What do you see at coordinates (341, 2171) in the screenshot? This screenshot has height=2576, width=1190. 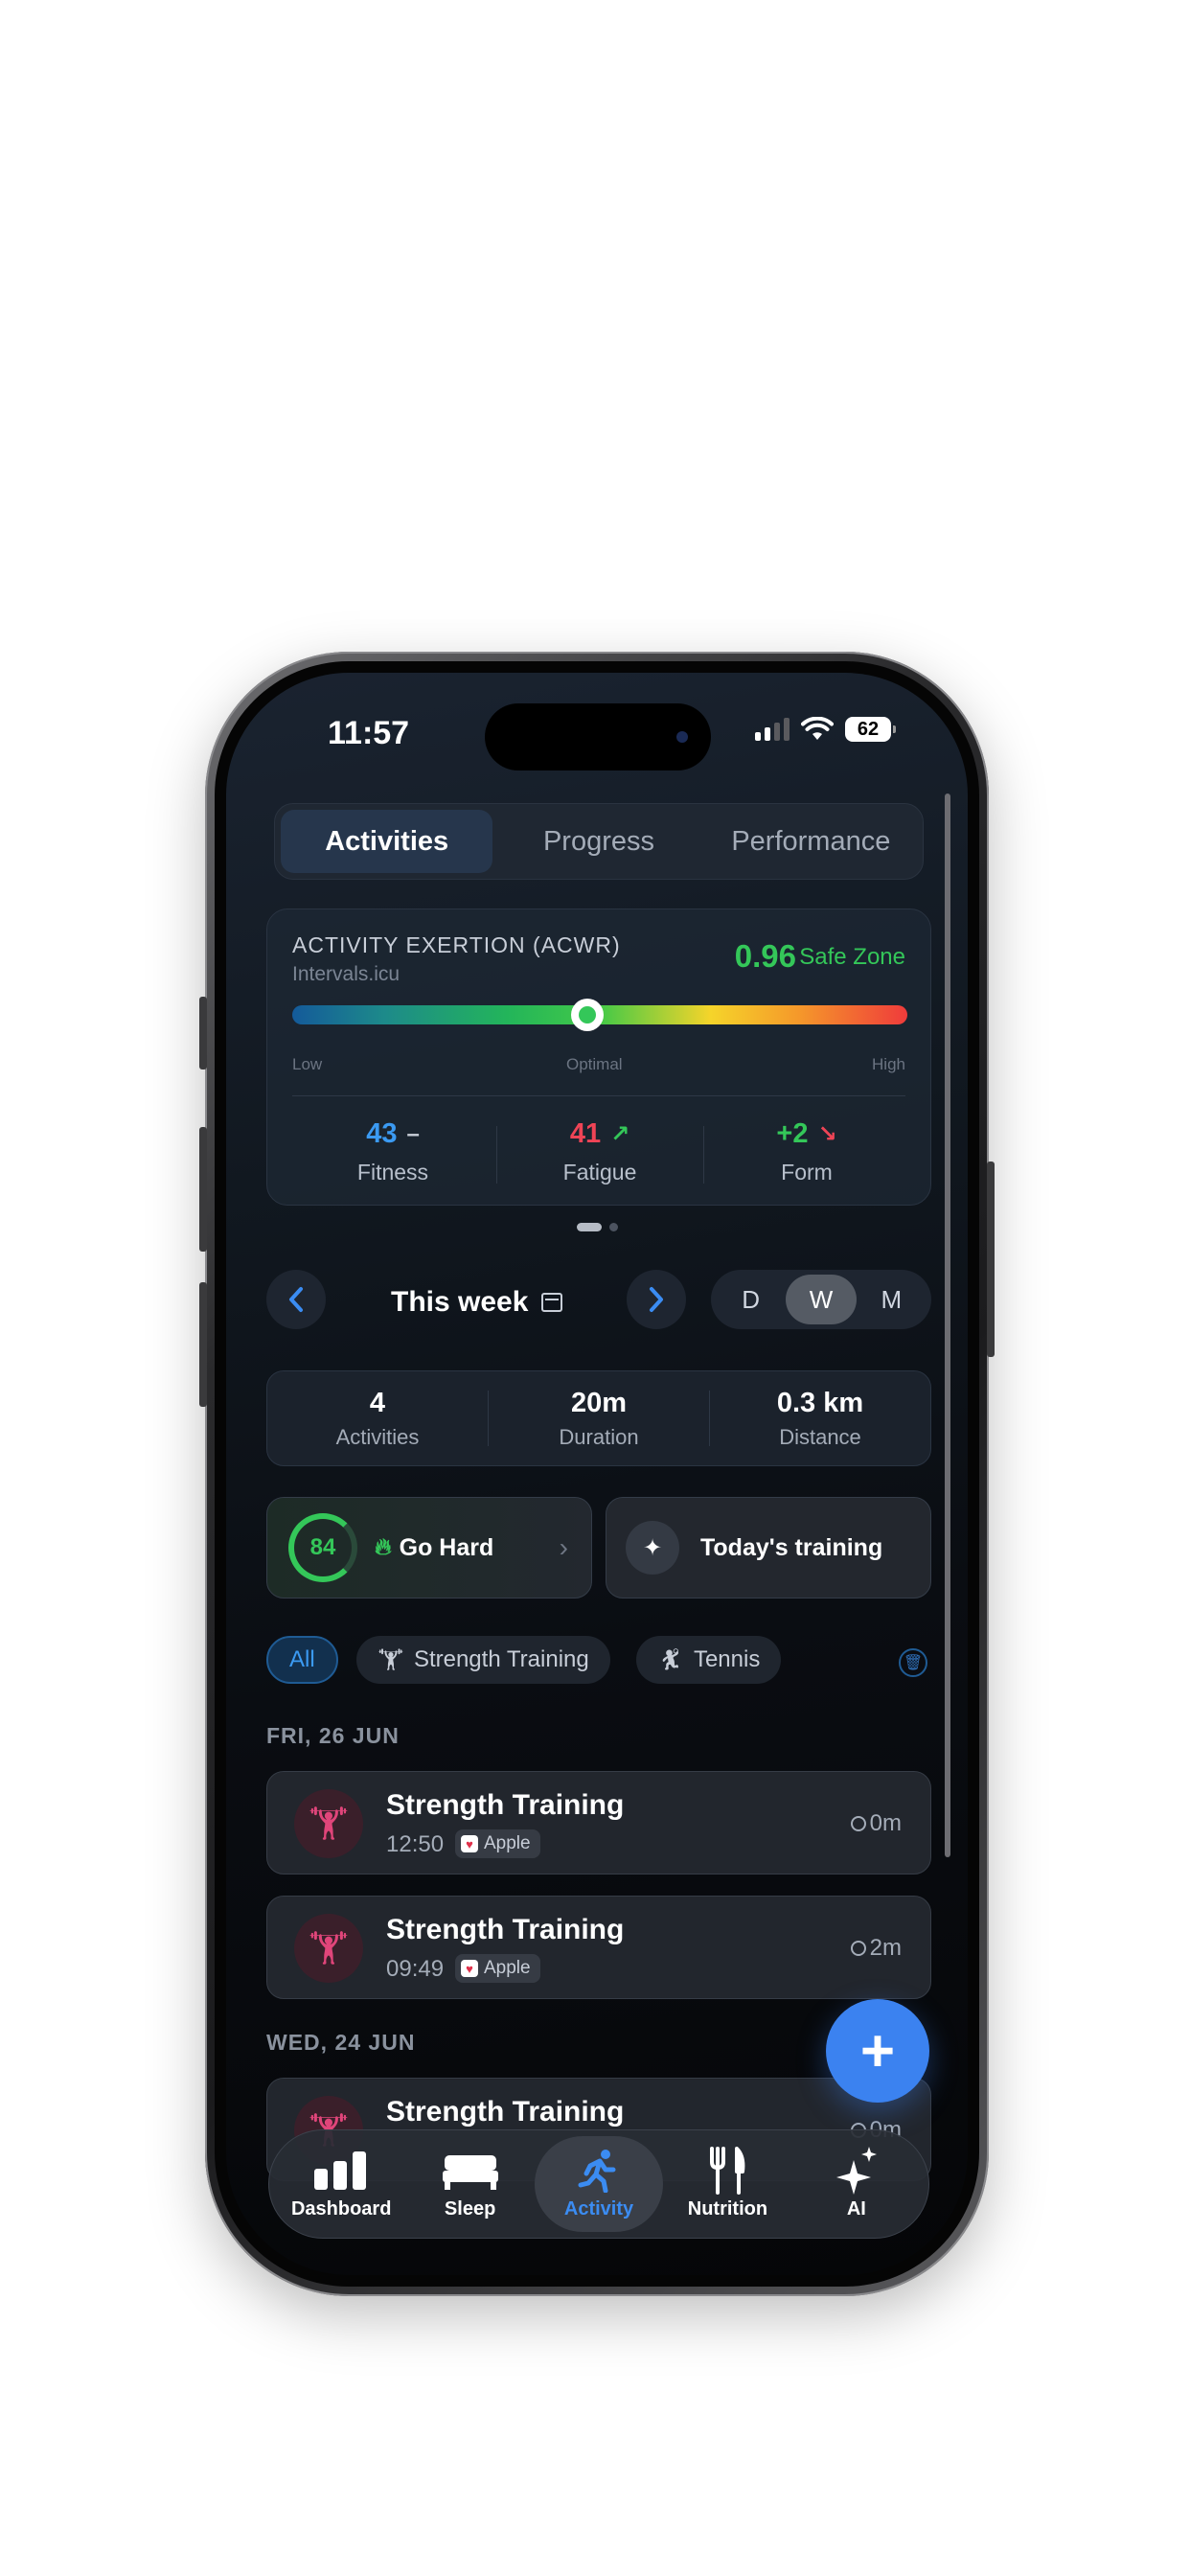 I see `bar-chart-icon` at bounding box center [341, 2171].